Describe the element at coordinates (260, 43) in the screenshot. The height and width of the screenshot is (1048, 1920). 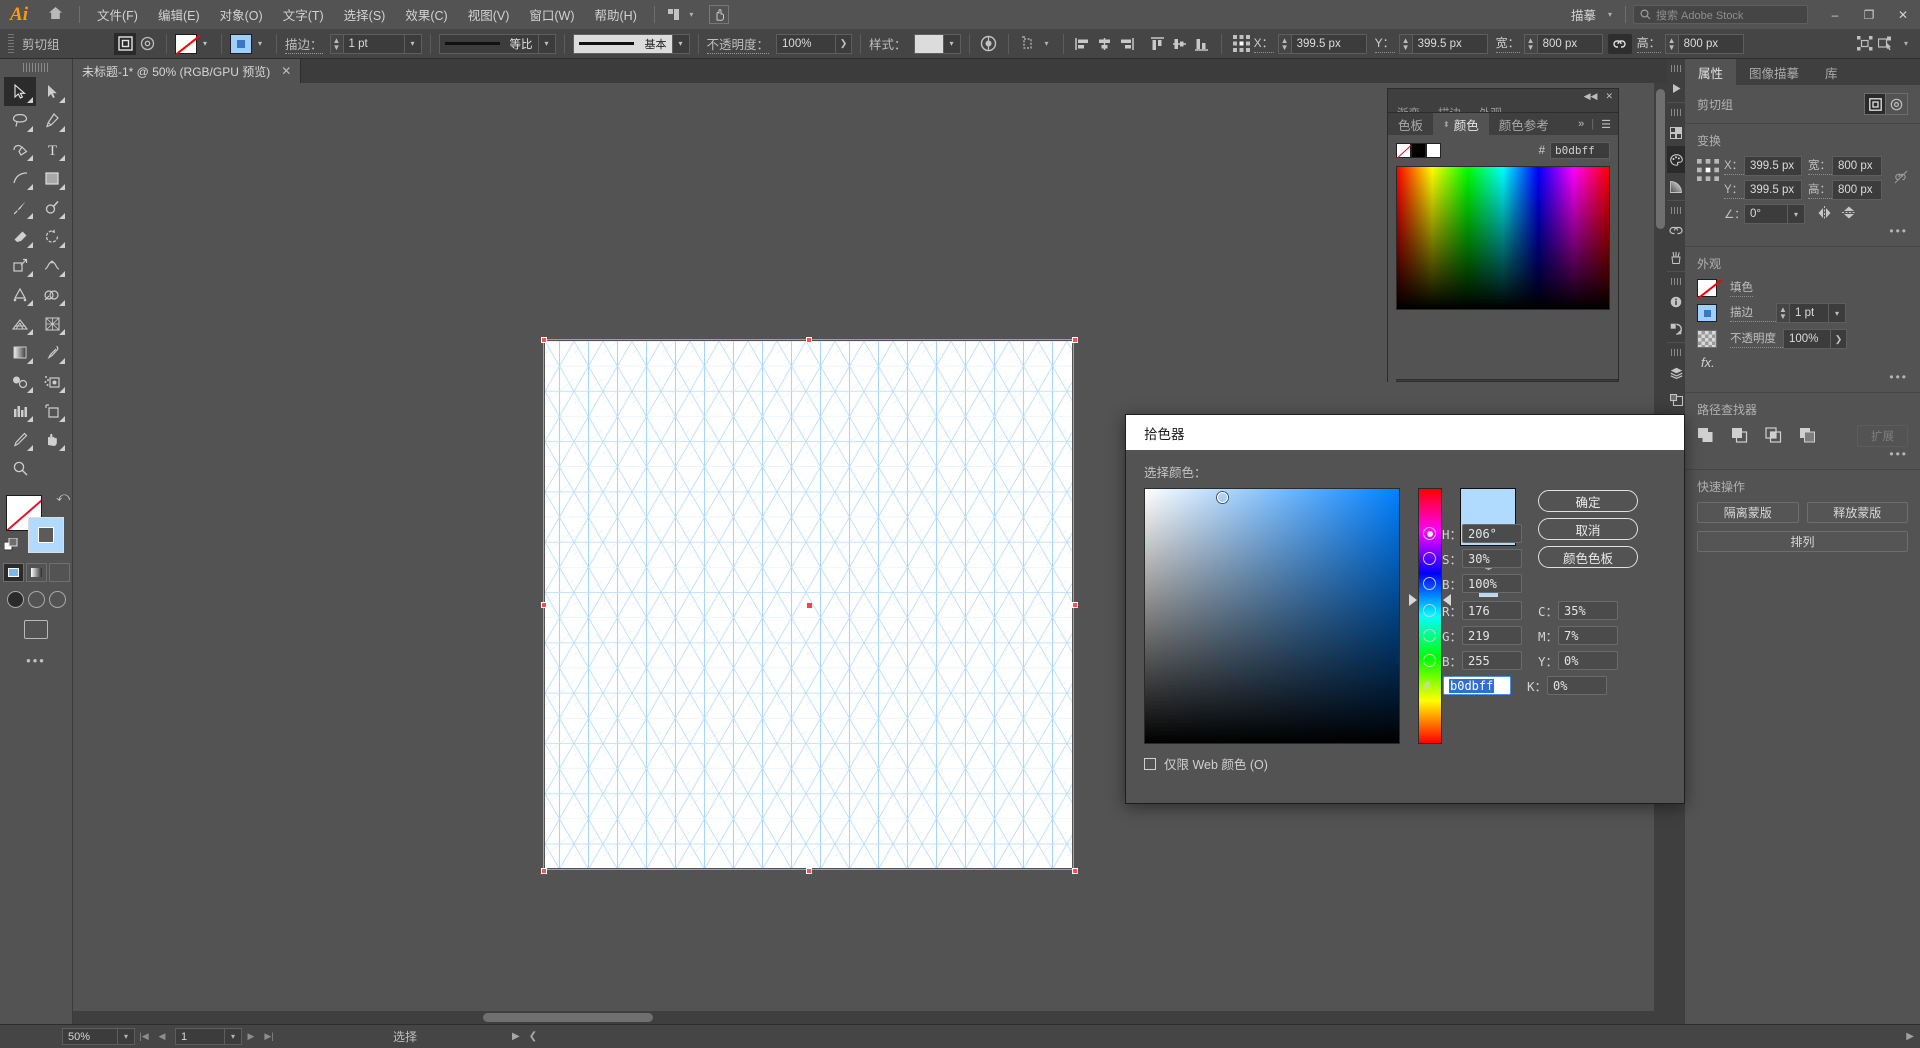
I see `stroke-dropdown-chevron-icon: ▾` at that location.